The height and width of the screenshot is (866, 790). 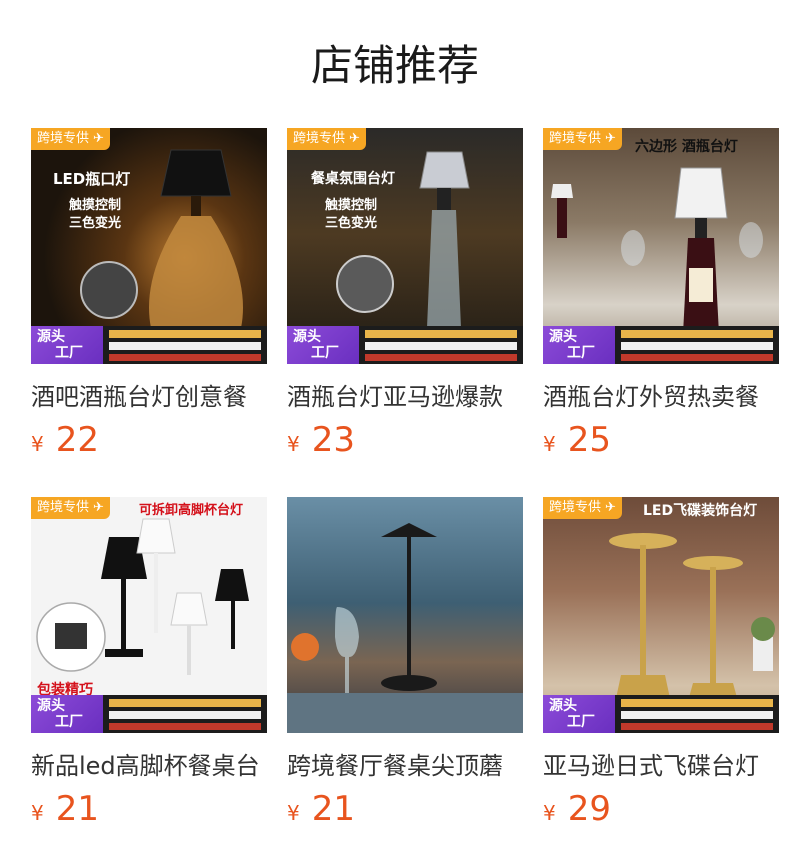 I want to click on product-image, so click(x=405, y=615).